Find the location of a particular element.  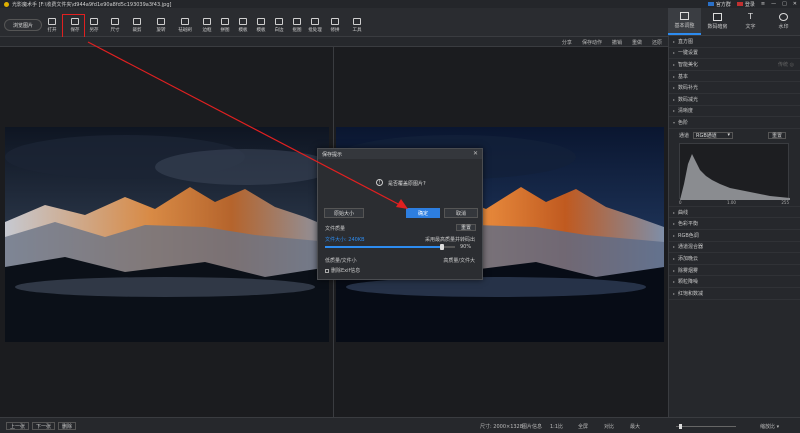

tool-label: 裁剪 is located at coordinates (137, 30).